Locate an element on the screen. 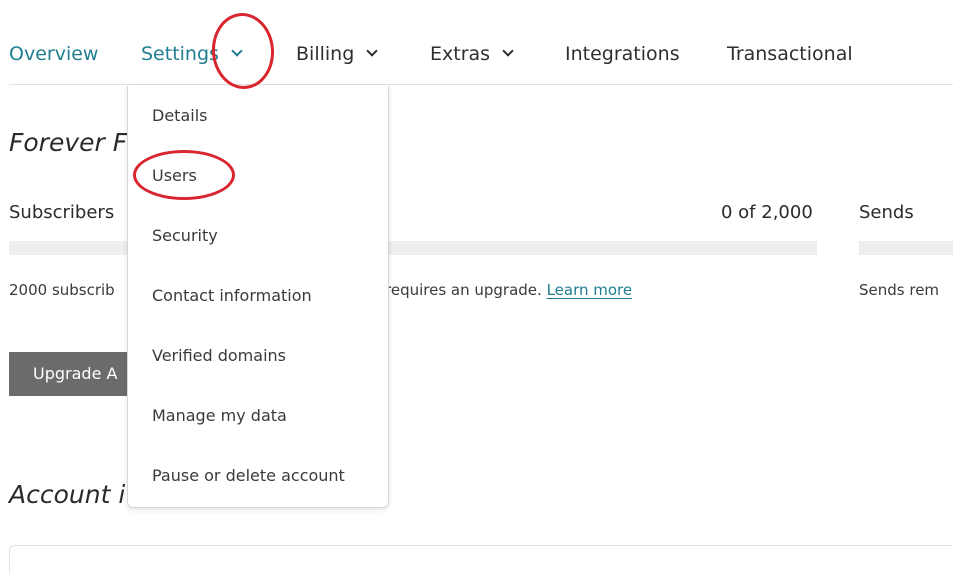  nav-integrations-label: Integrations is located at coordinates (622, 54).